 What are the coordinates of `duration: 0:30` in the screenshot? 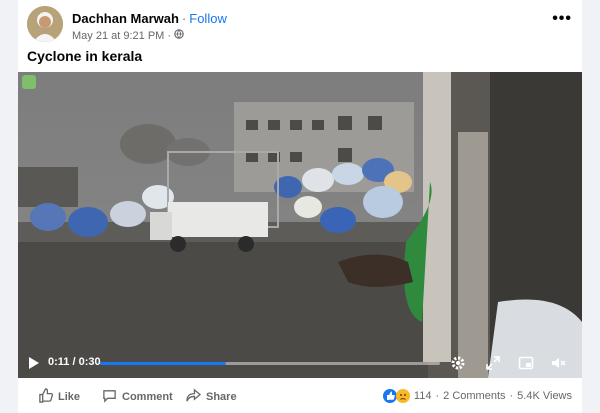 It's located at (89, 362).